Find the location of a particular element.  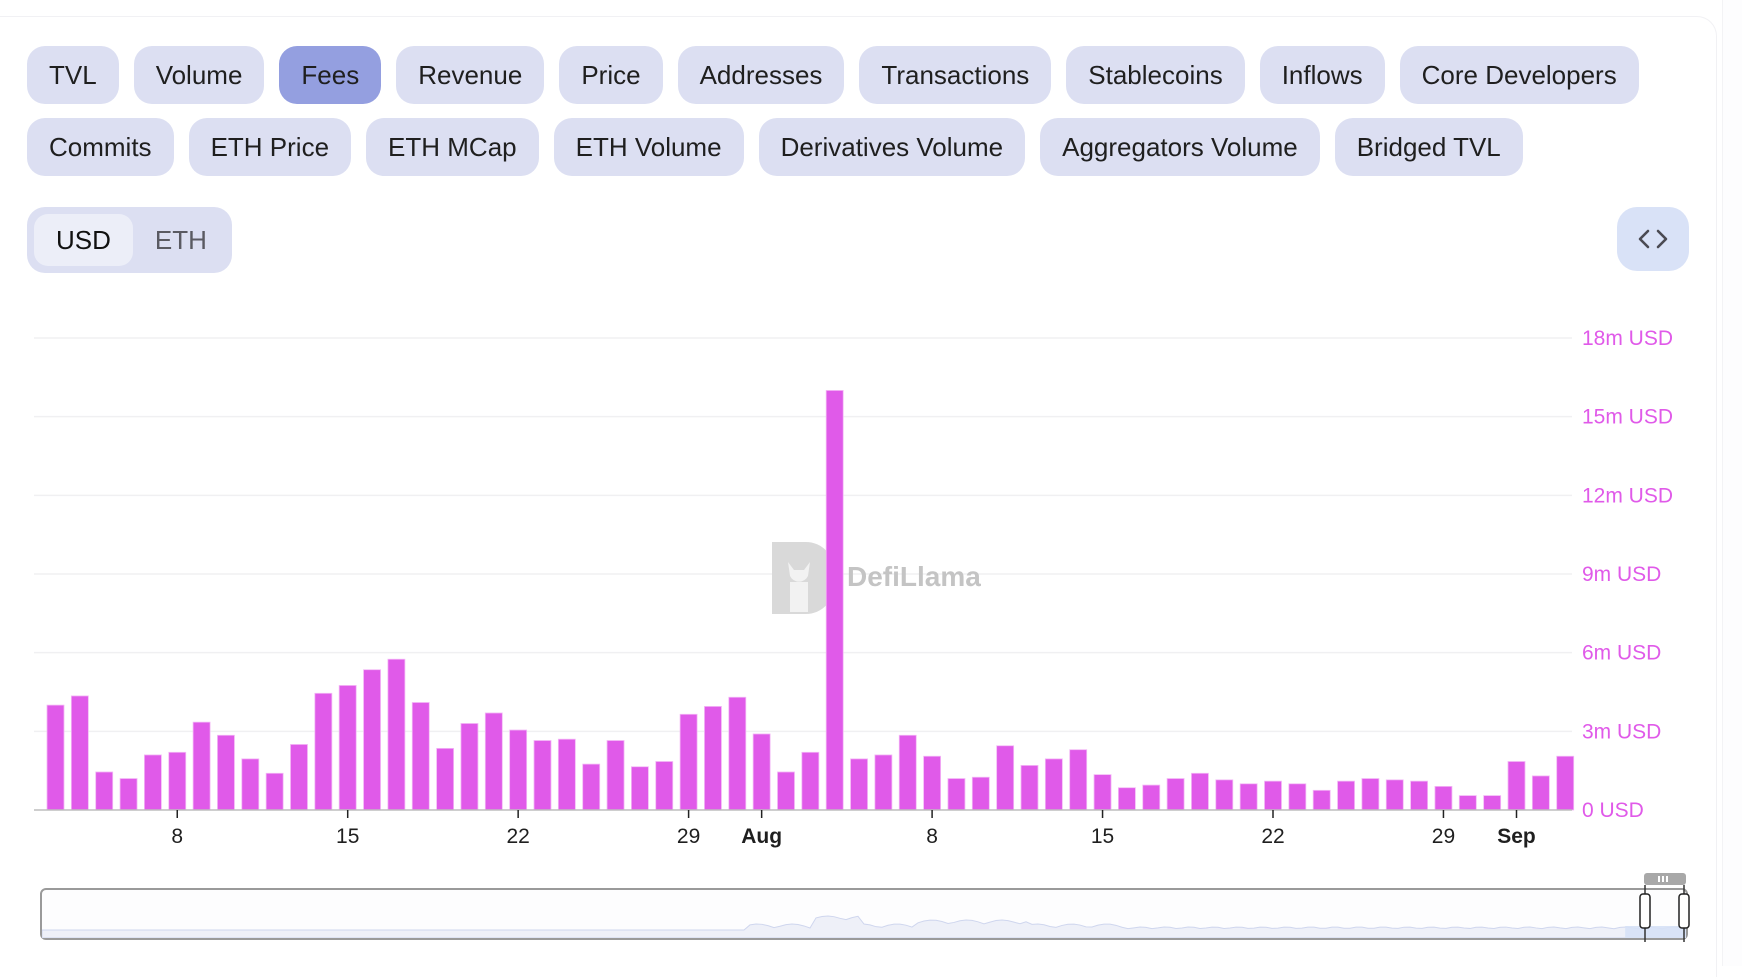

tab-tvl: TVL is located at coordinates (73, 75).